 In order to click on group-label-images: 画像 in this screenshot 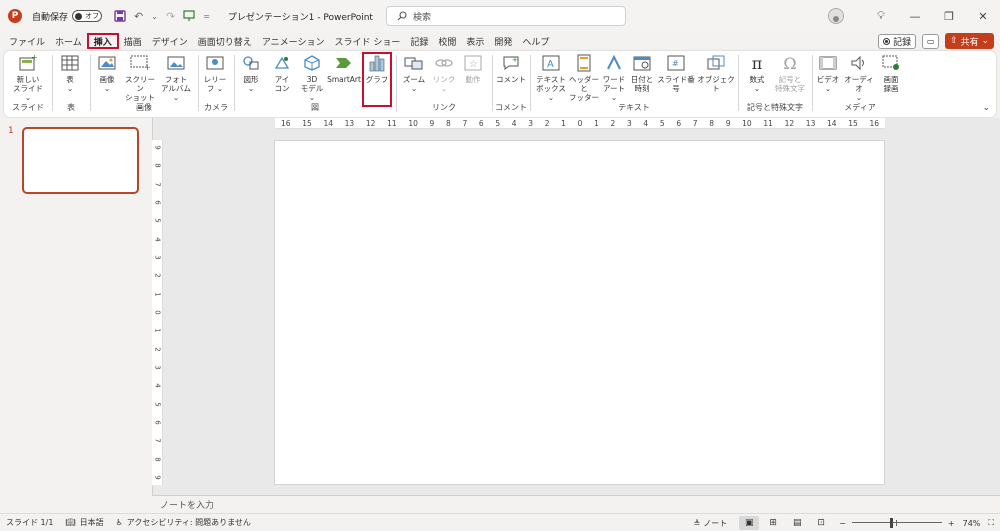, I will do `click(144, 107)`.